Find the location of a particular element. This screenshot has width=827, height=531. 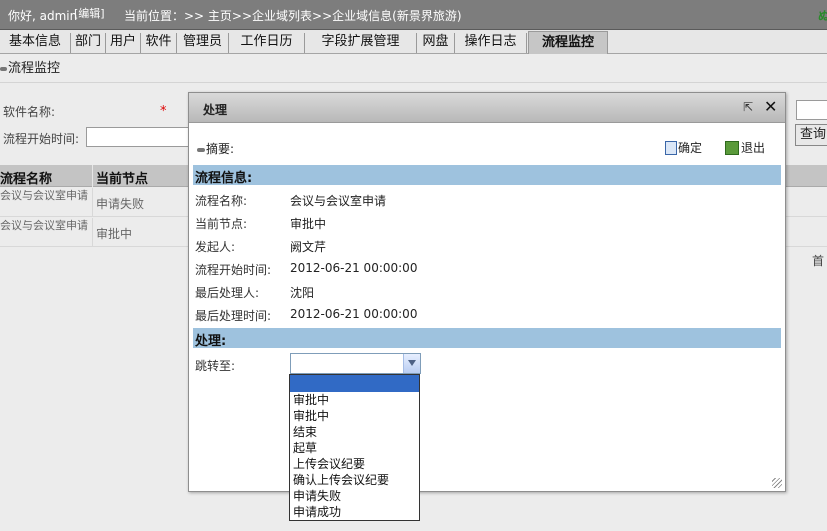

tab-process-monitor: 流程监控 is located at coordinates (568, 42).